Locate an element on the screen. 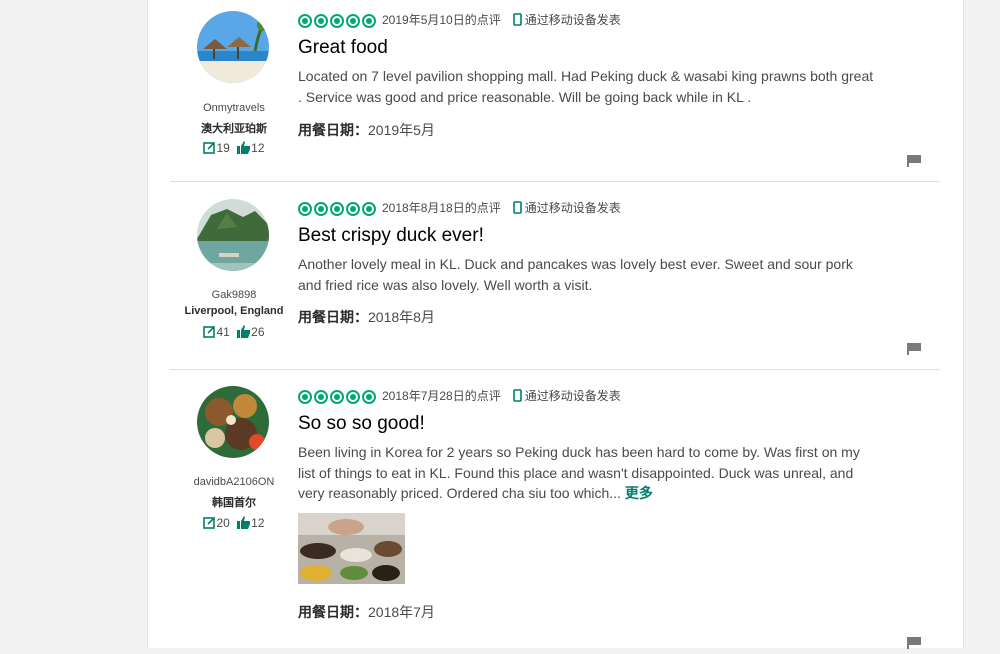 This screenshot has width=1000, height=654. review-meta: 2019年5月10日的点评 通过移动设备发表 is located at coordinates (588, 20).